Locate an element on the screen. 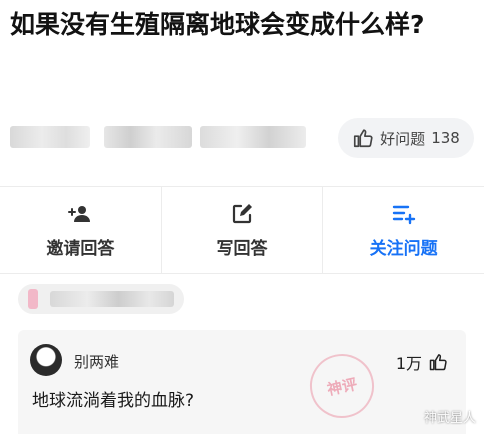 This screenshot has width=484, height=434. avatar is located at coordinates (46, 360).